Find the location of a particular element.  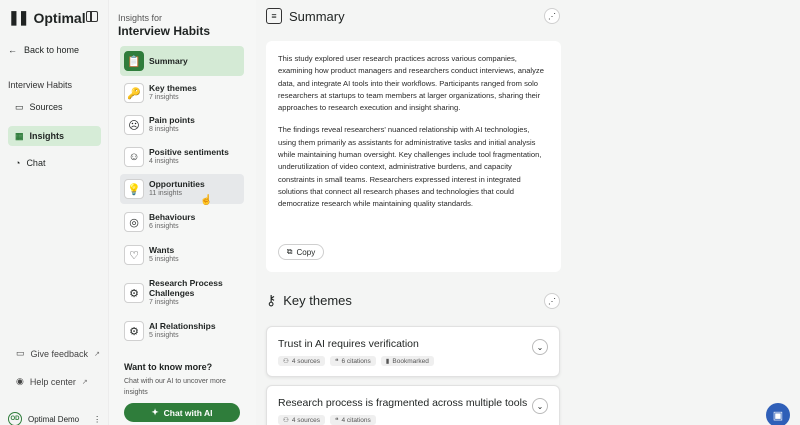

clipboard-icon: ≡ is located at coordinates (274, 16).